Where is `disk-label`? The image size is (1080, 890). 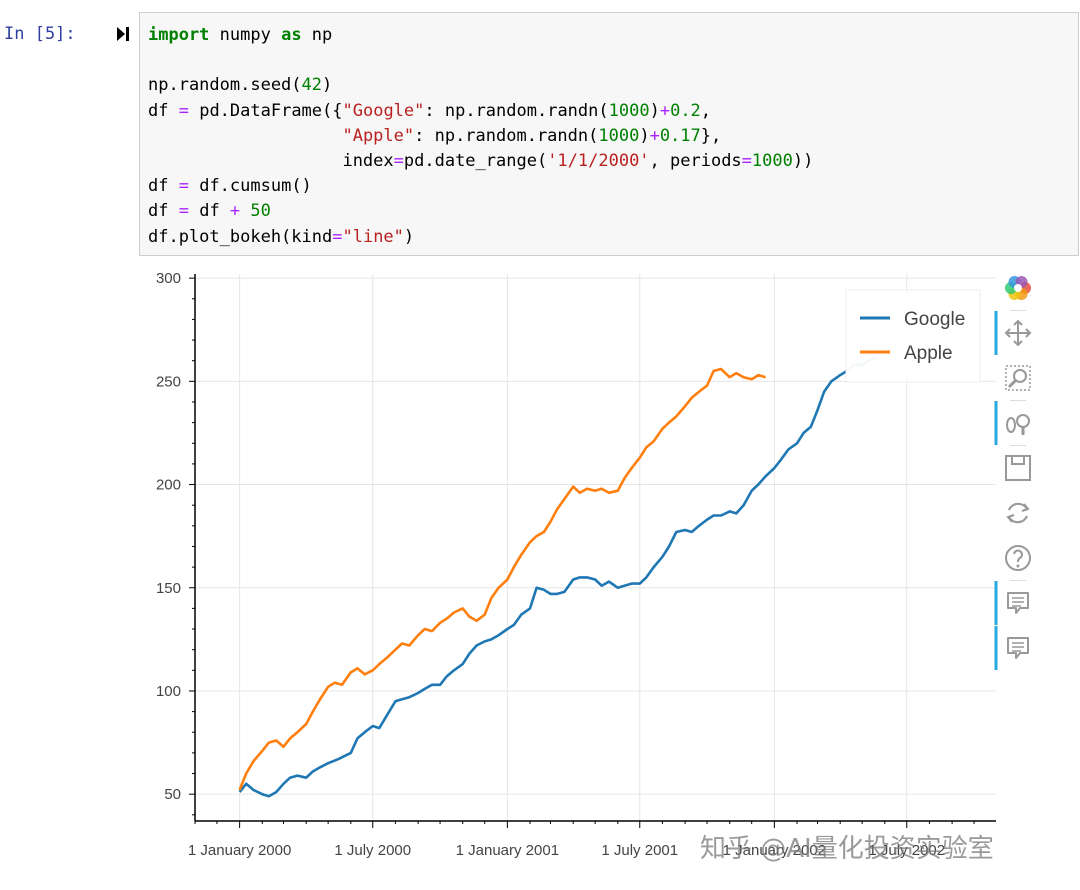
disk-label is located at coordinates (1018, 460).